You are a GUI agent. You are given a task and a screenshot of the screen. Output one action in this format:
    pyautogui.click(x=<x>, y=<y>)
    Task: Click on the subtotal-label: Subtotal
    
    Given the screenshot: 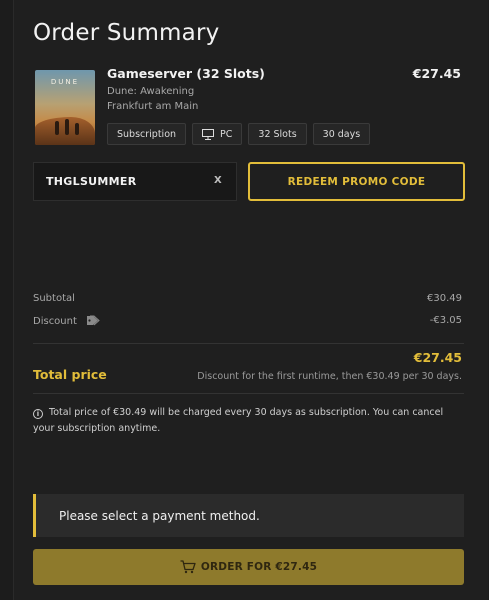 What is the action you would take?
    pyautogui.click(x=54, y=298)
    